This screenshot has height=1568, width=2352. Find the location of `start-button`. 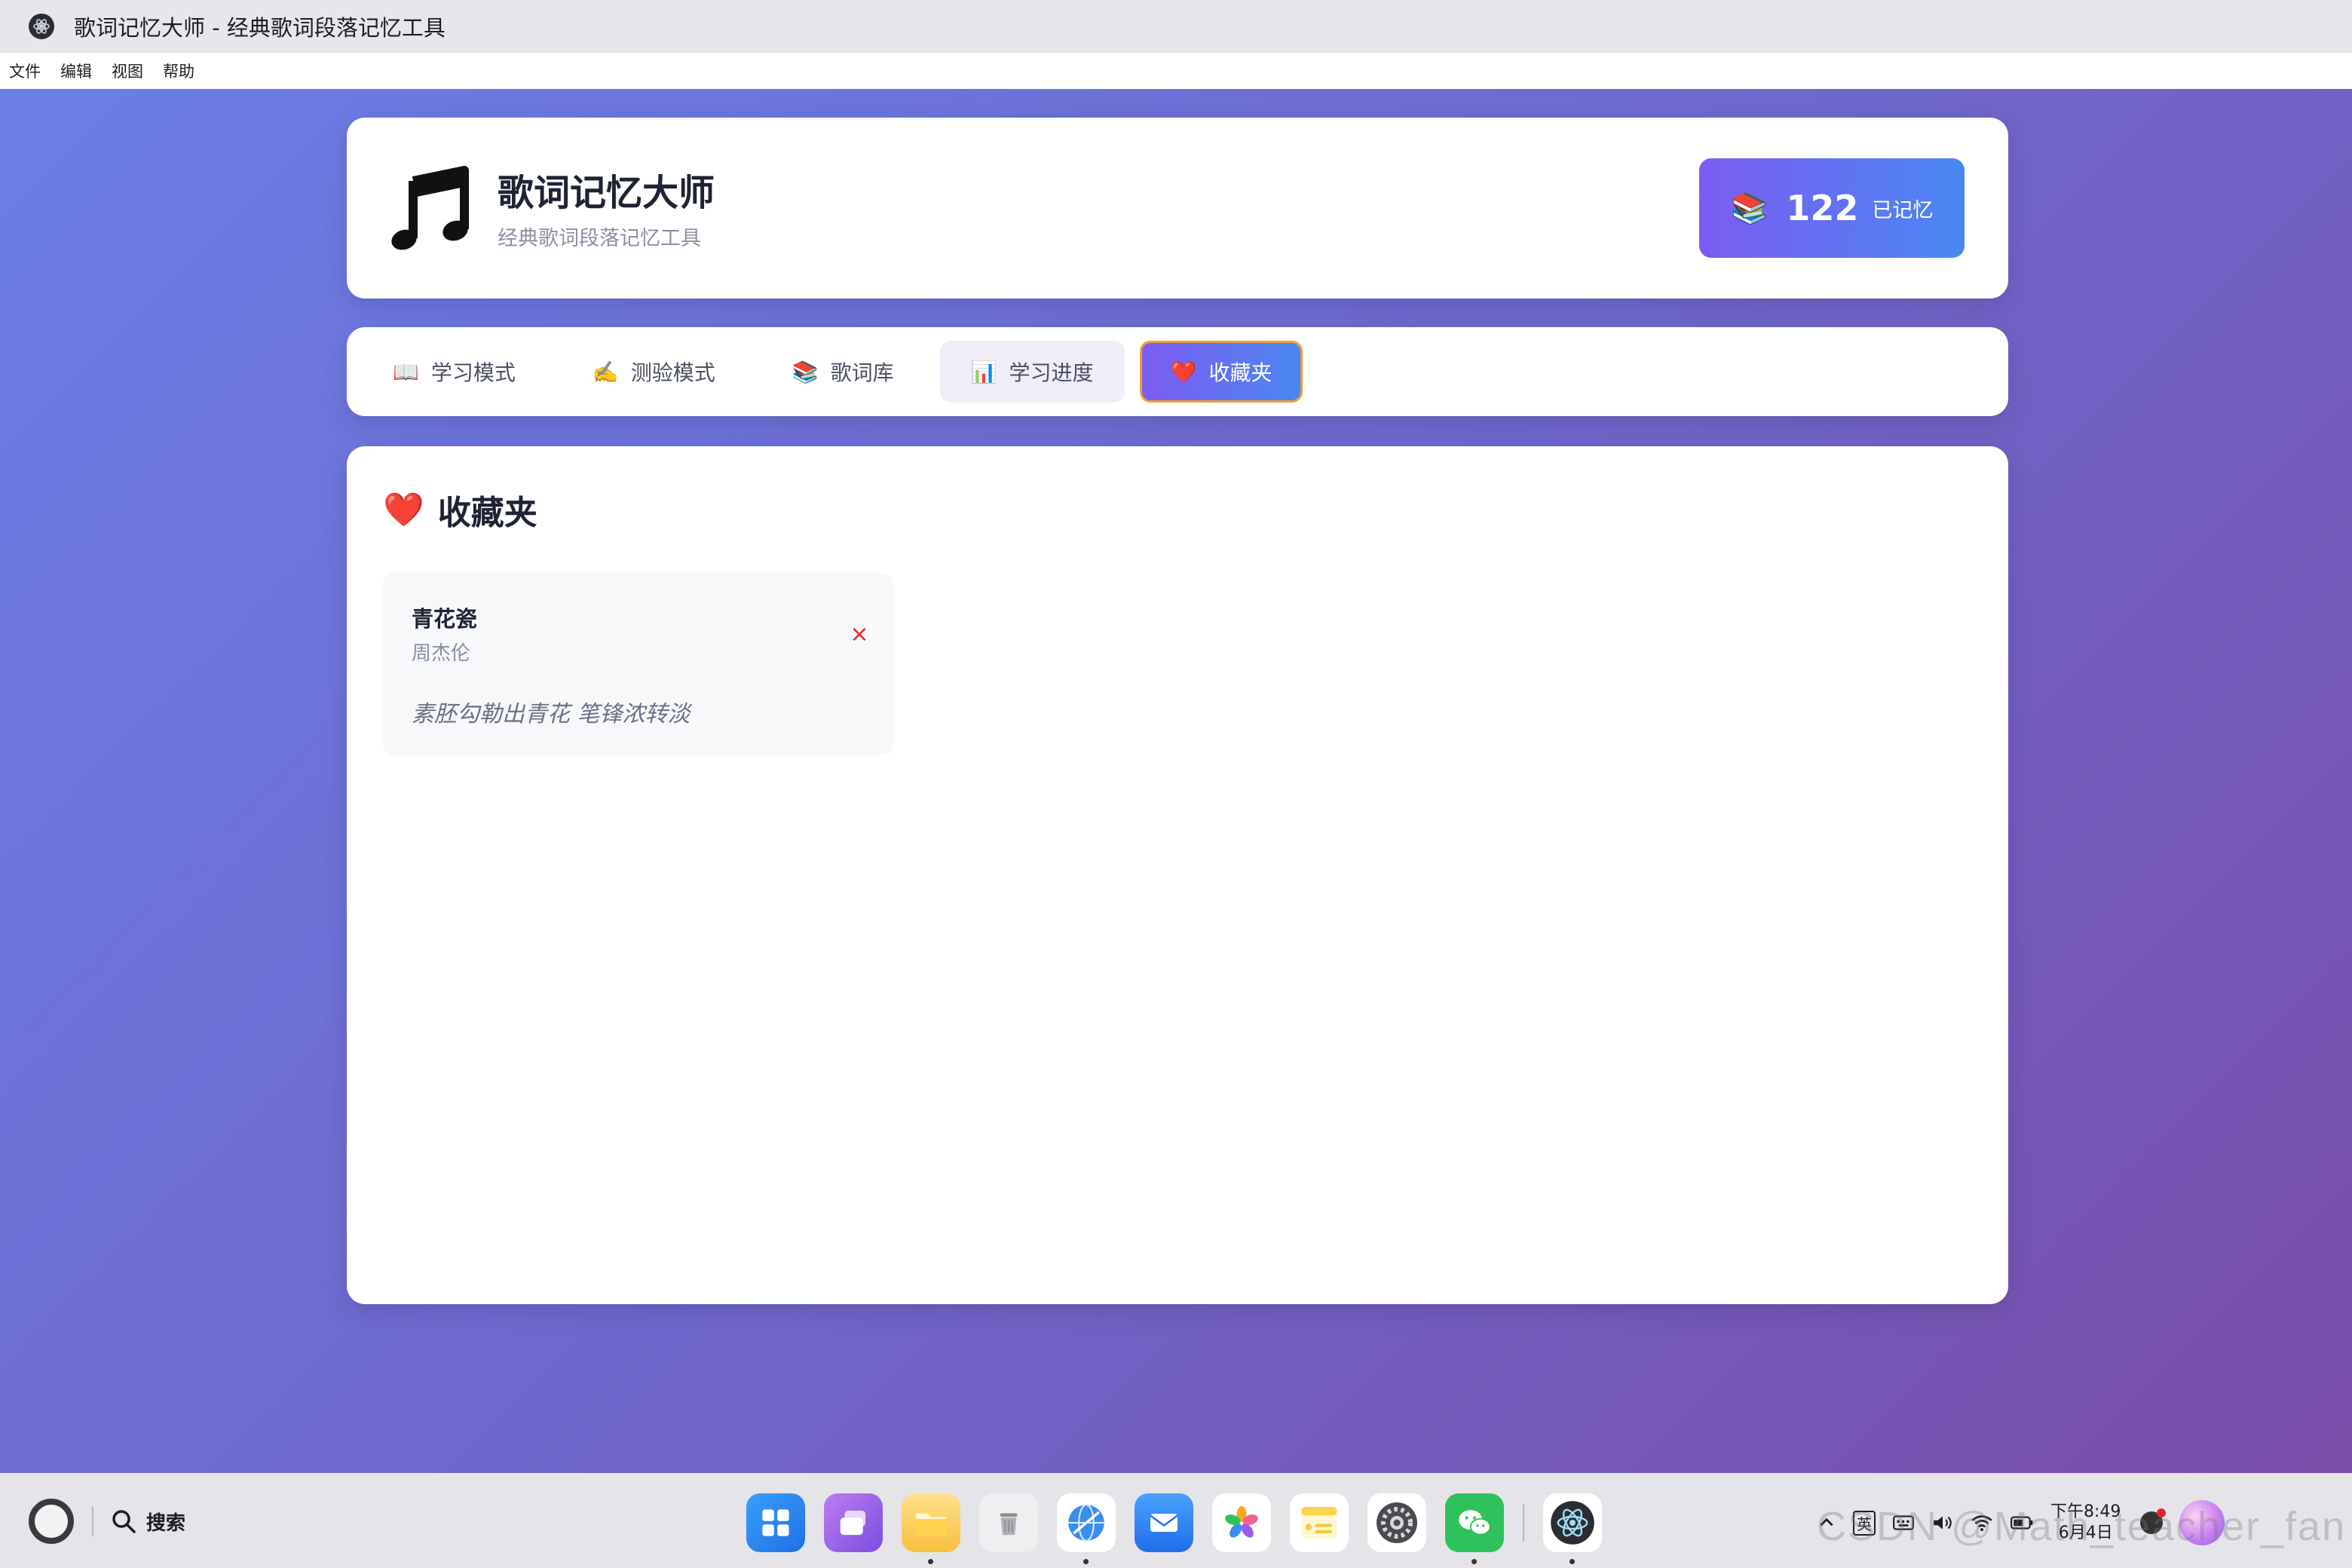

start-button is located at coordinates (51, 1521).